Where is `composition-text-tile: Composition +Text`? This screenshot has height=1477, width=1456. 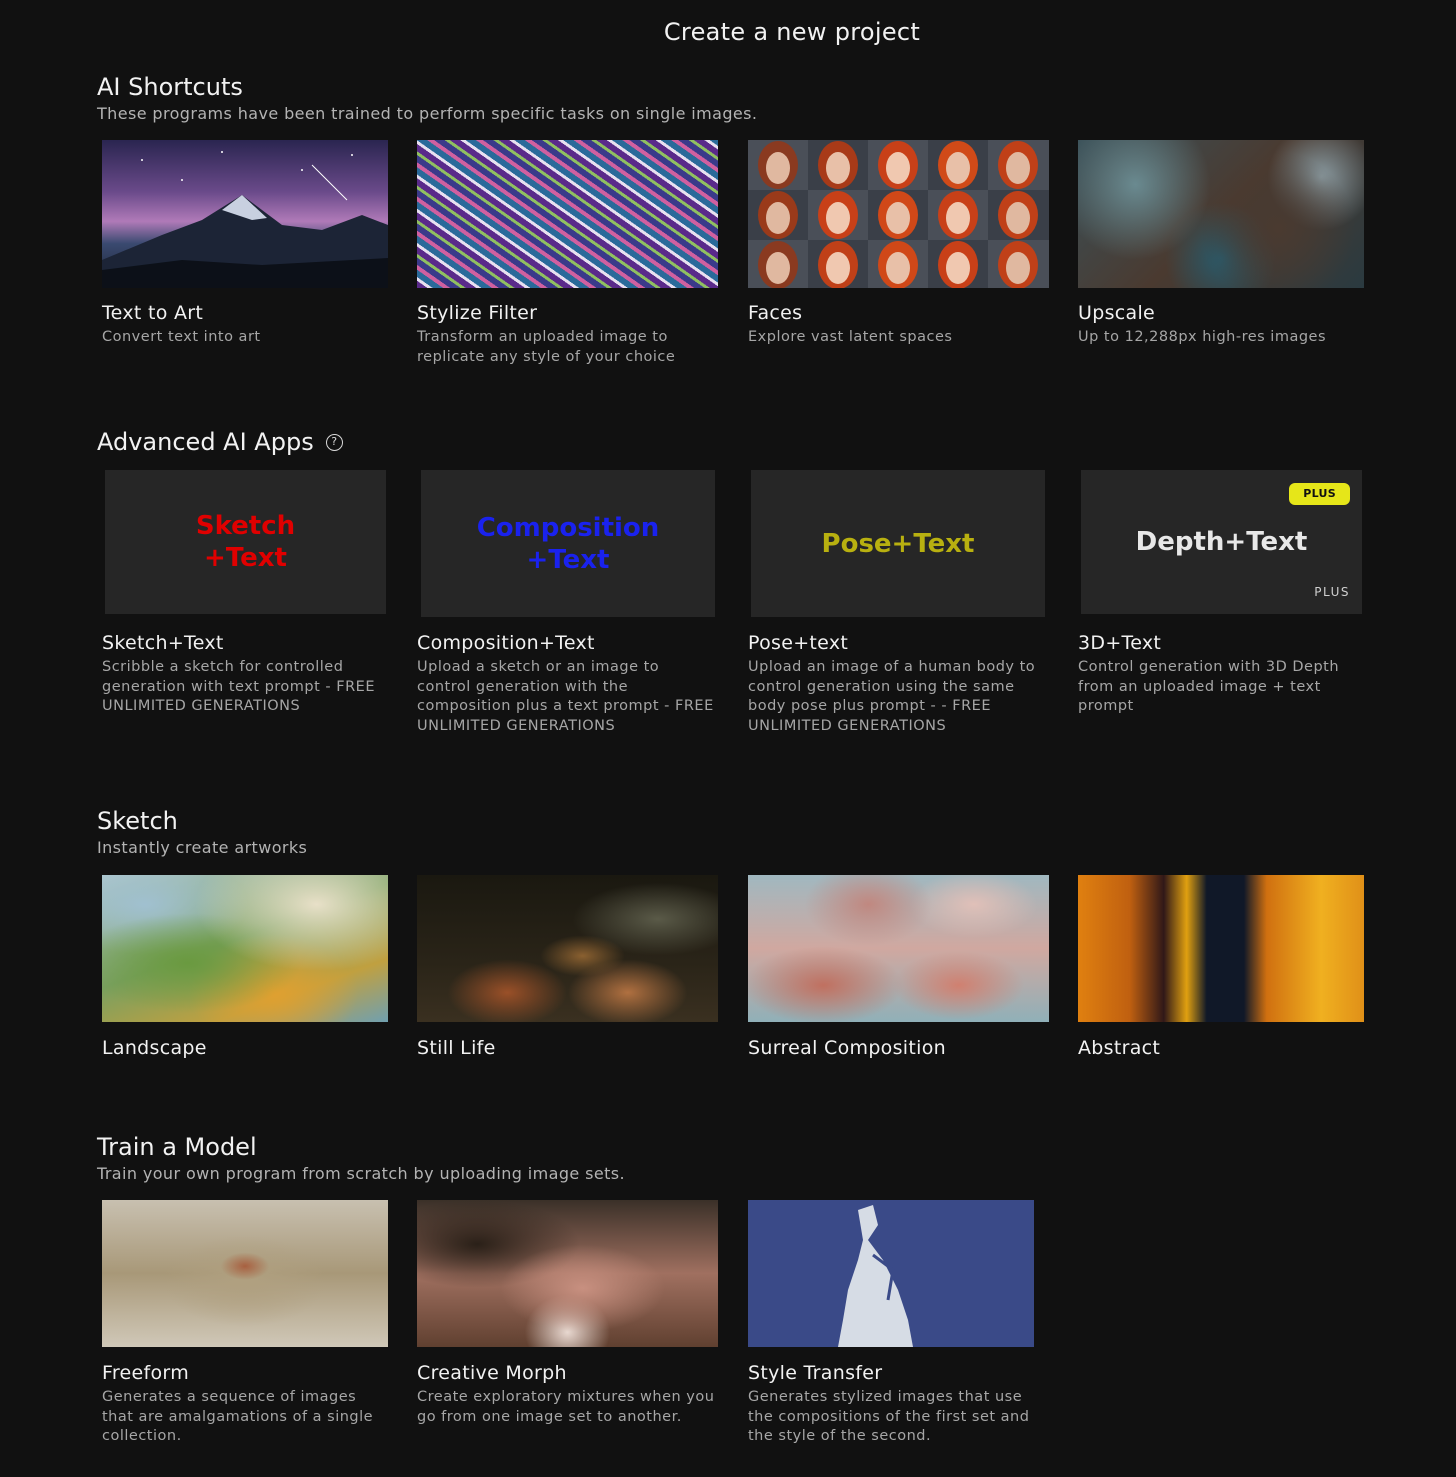 composition-text-tile: Composition +Text is located at coordinates (568, 543).